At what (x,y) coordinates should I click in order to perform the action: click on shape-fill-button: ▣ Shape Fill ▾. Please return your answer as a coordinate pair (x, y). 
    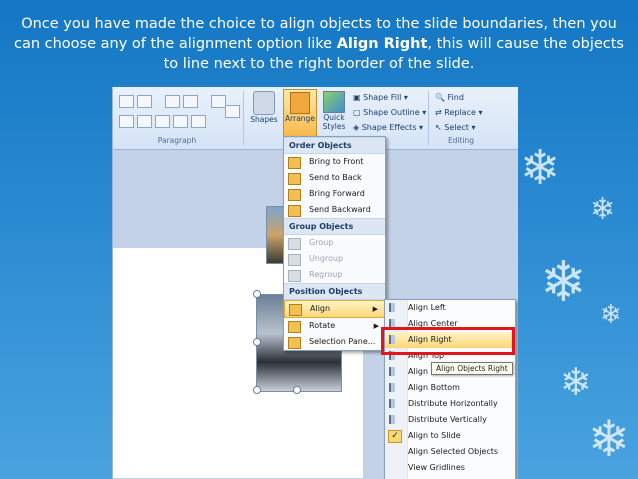
    Looking at the image, I should click on (380, 97).